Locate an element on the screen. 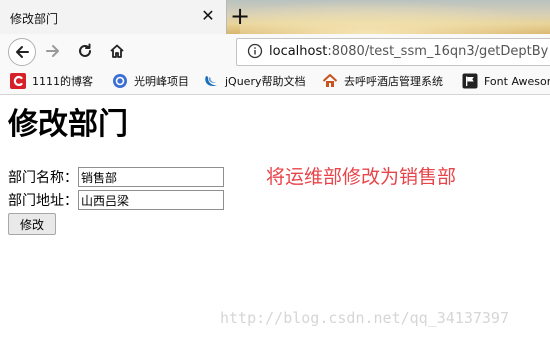  page-title: 修改部门 is located at coordinates (68, 124).